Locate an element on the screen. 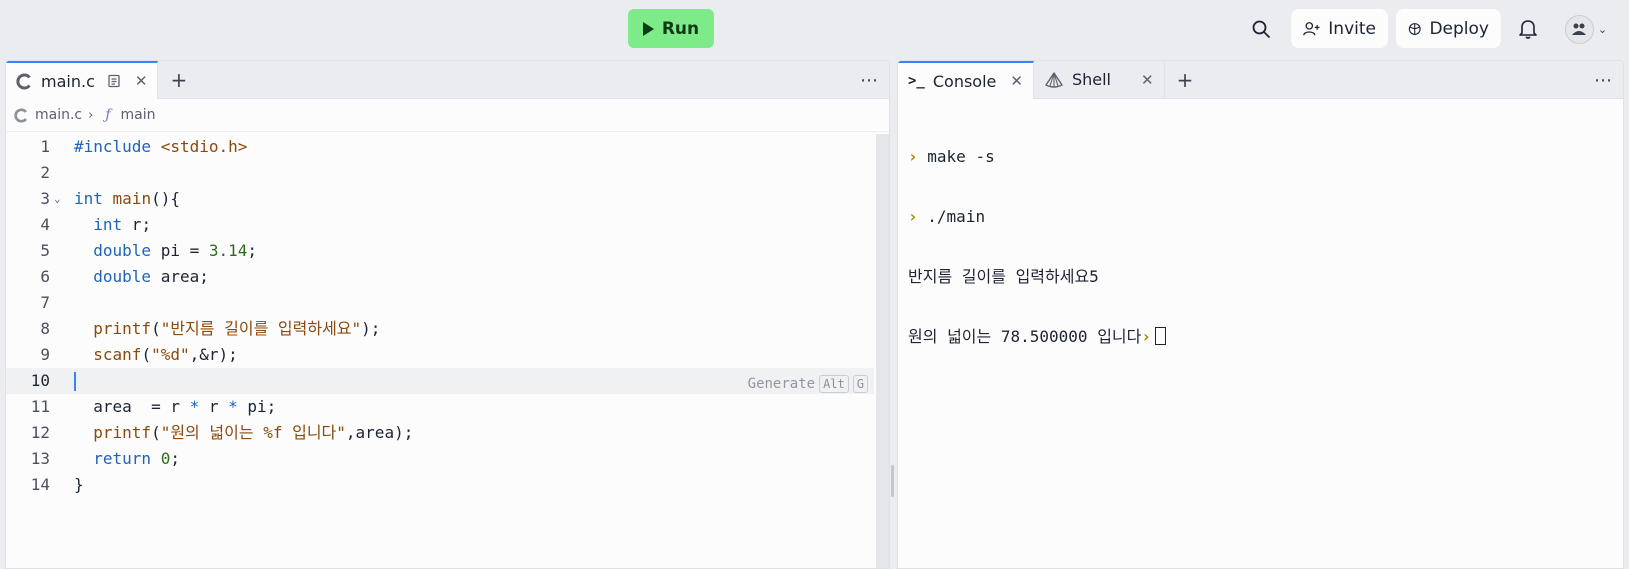 This screenshot has height=569, width=1629. function-icon: ƒ is located at coordinates (108, 115).